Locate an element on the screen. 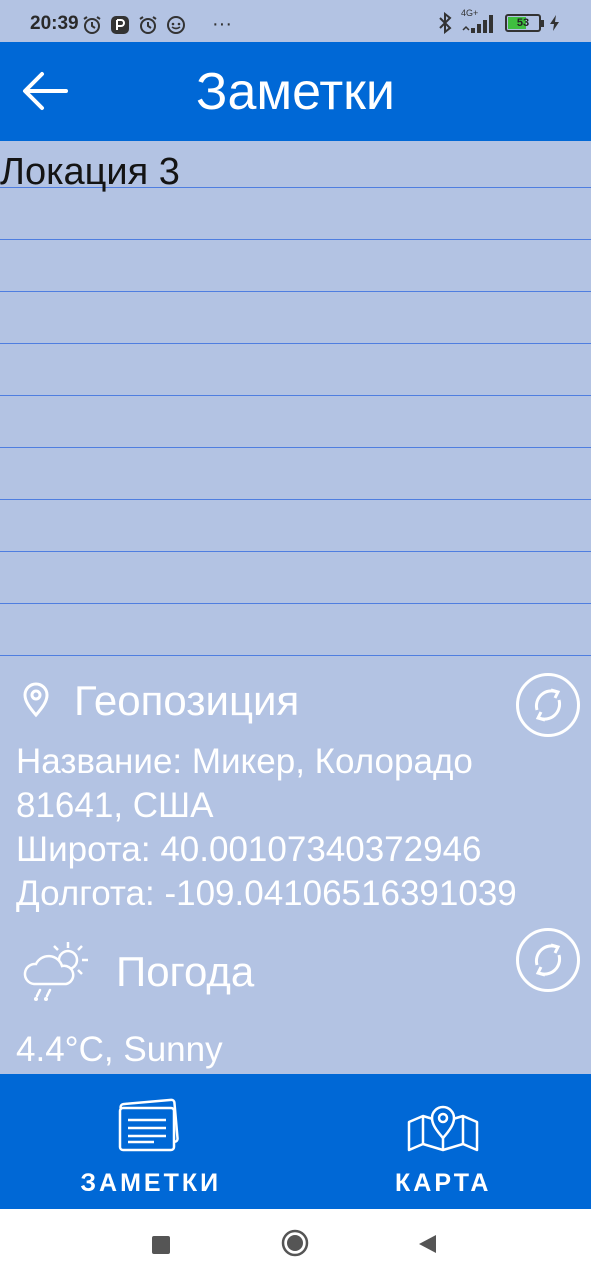  note-text: Локация 3 is located at coordinates (90, 172).